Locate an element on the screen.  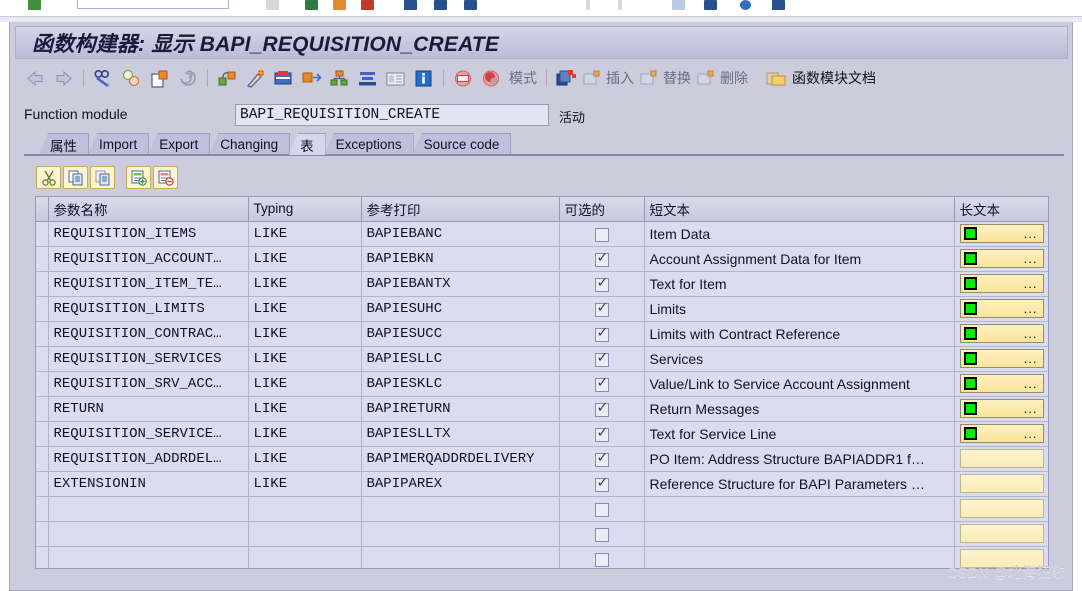
sapgui-command-field is located at coordinates (153, 4).